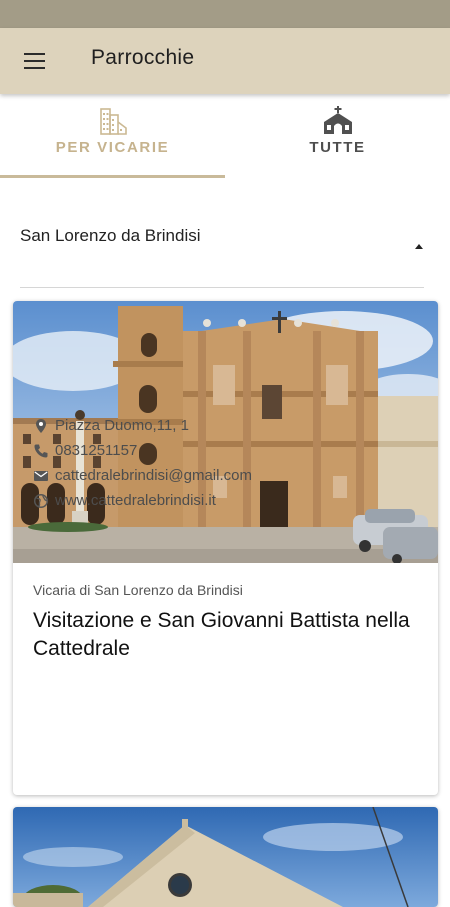 This screenshot has height=907, width=450. I want to click on dropdown-underline, so click(222, 287).